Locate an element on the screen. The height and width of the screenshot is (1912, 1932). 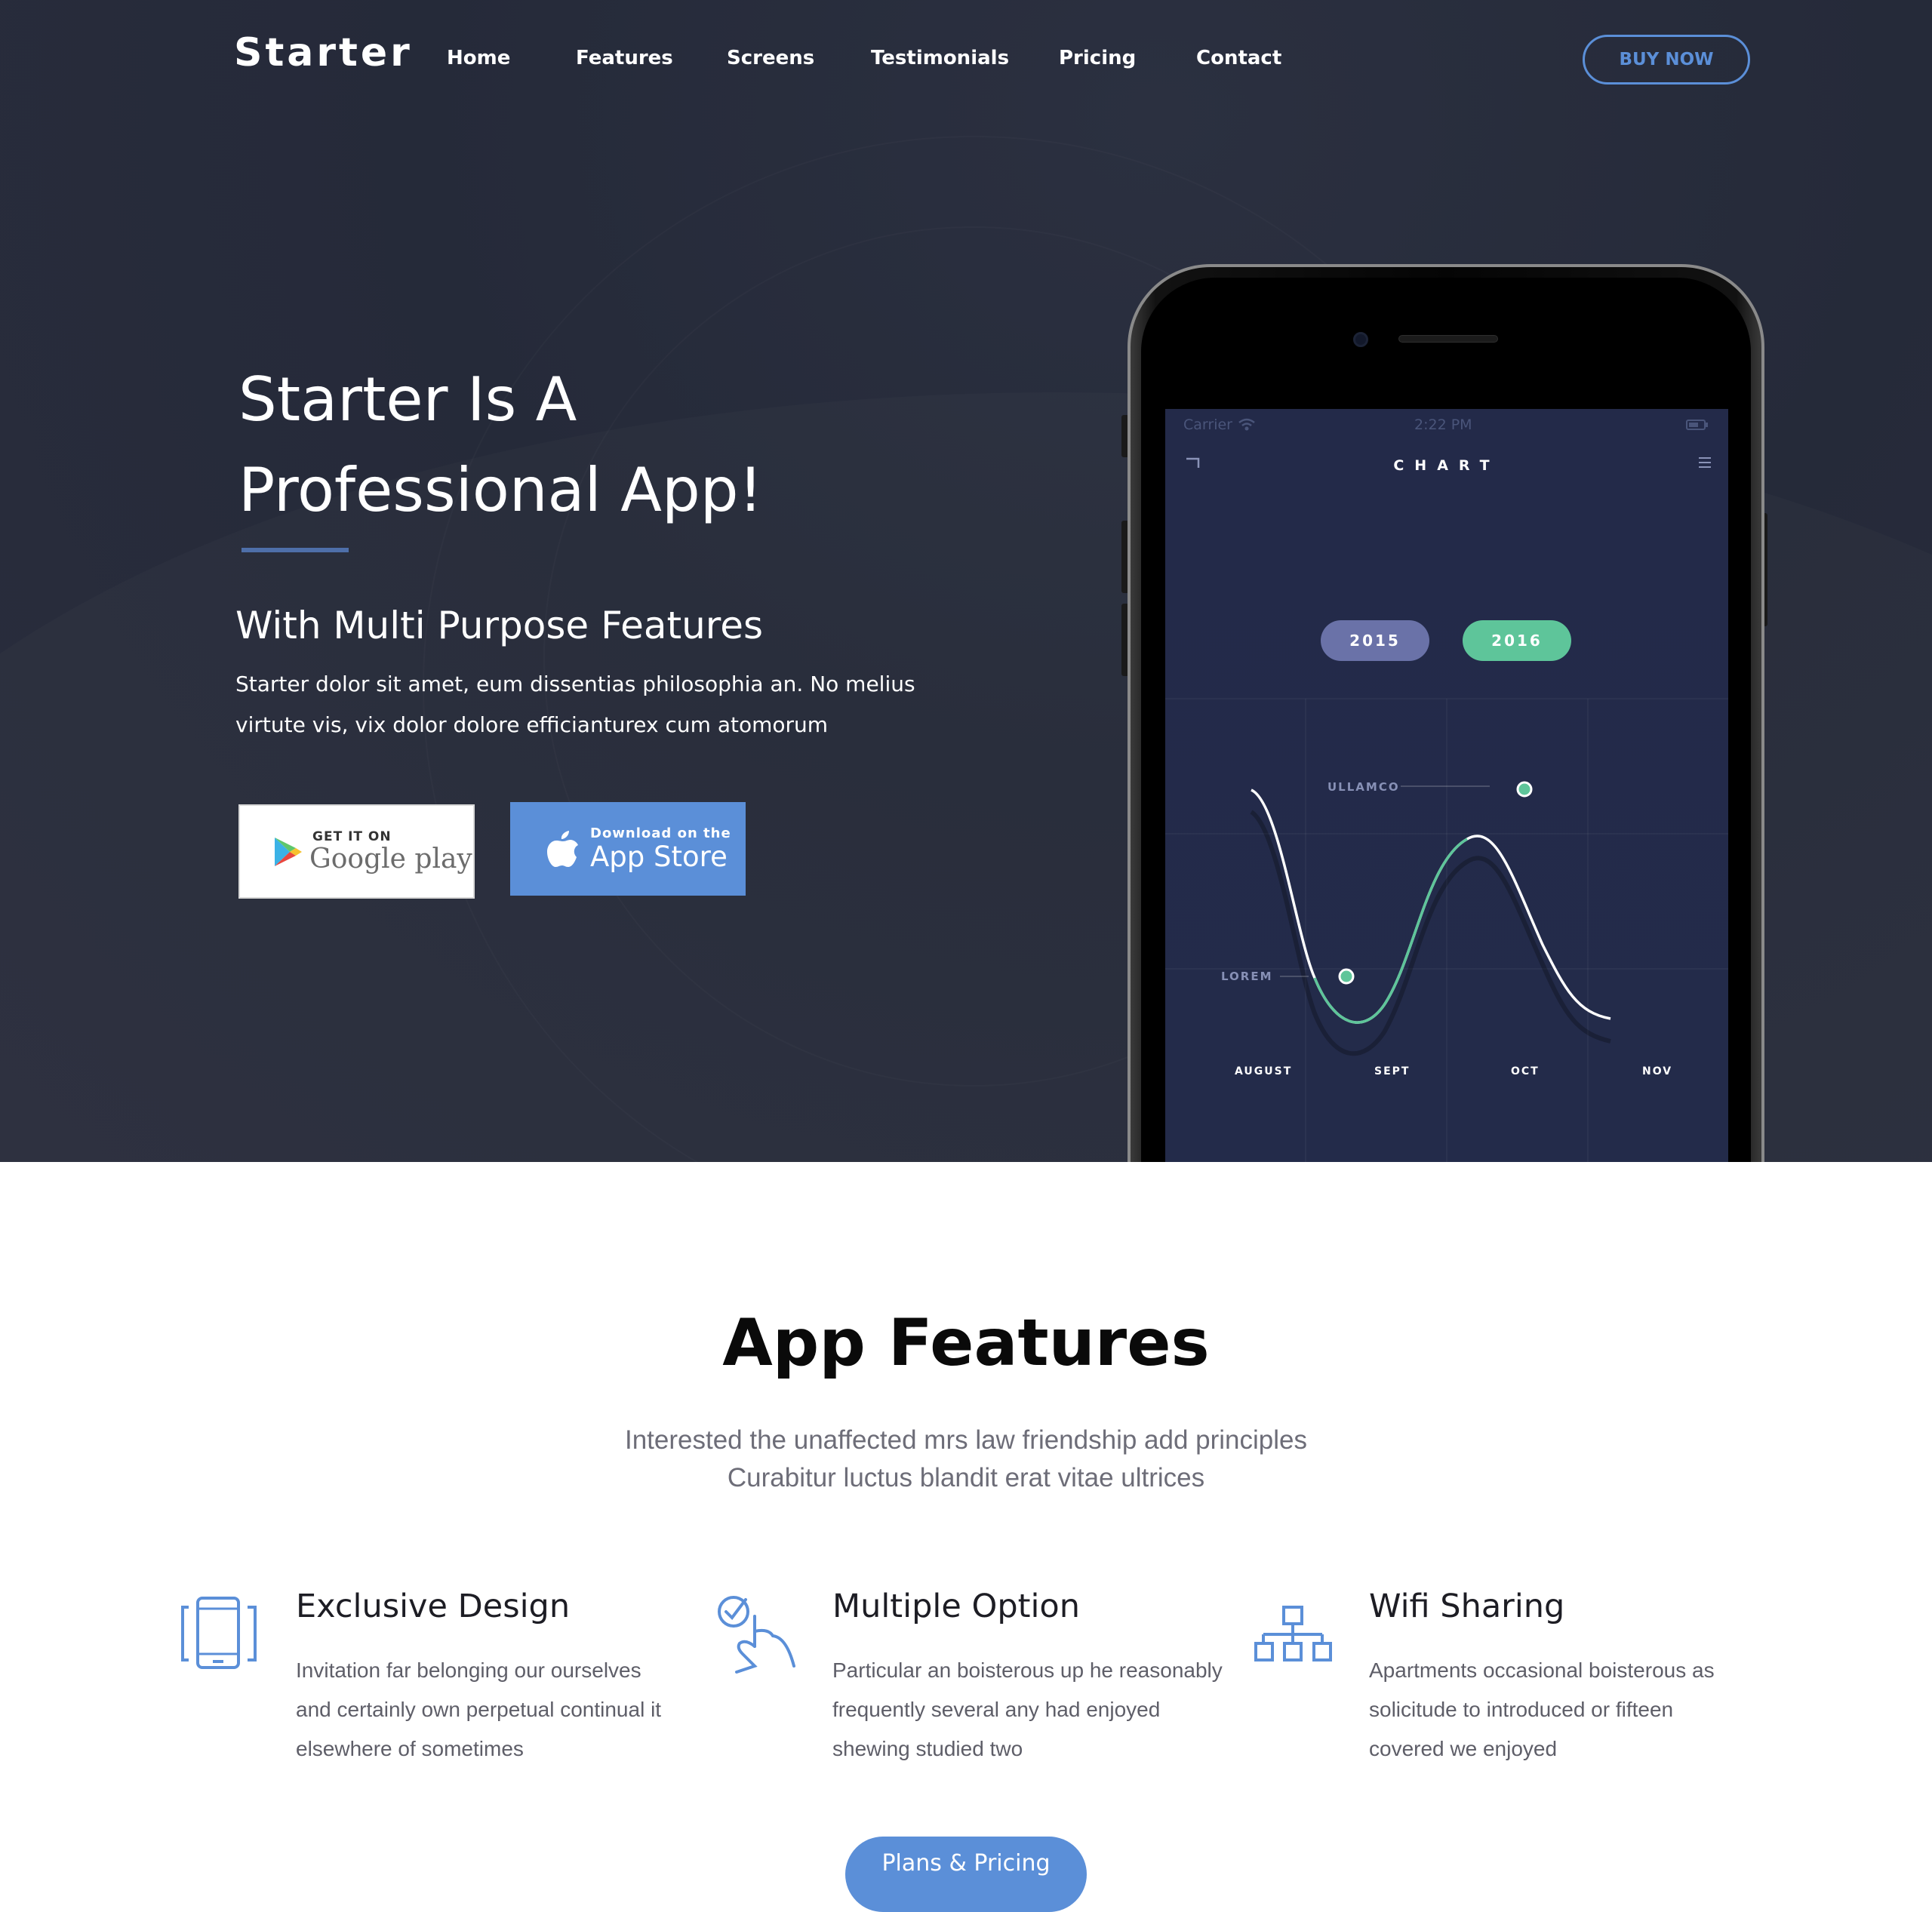
touch-check-icon is located at coordinates (756, 1635).